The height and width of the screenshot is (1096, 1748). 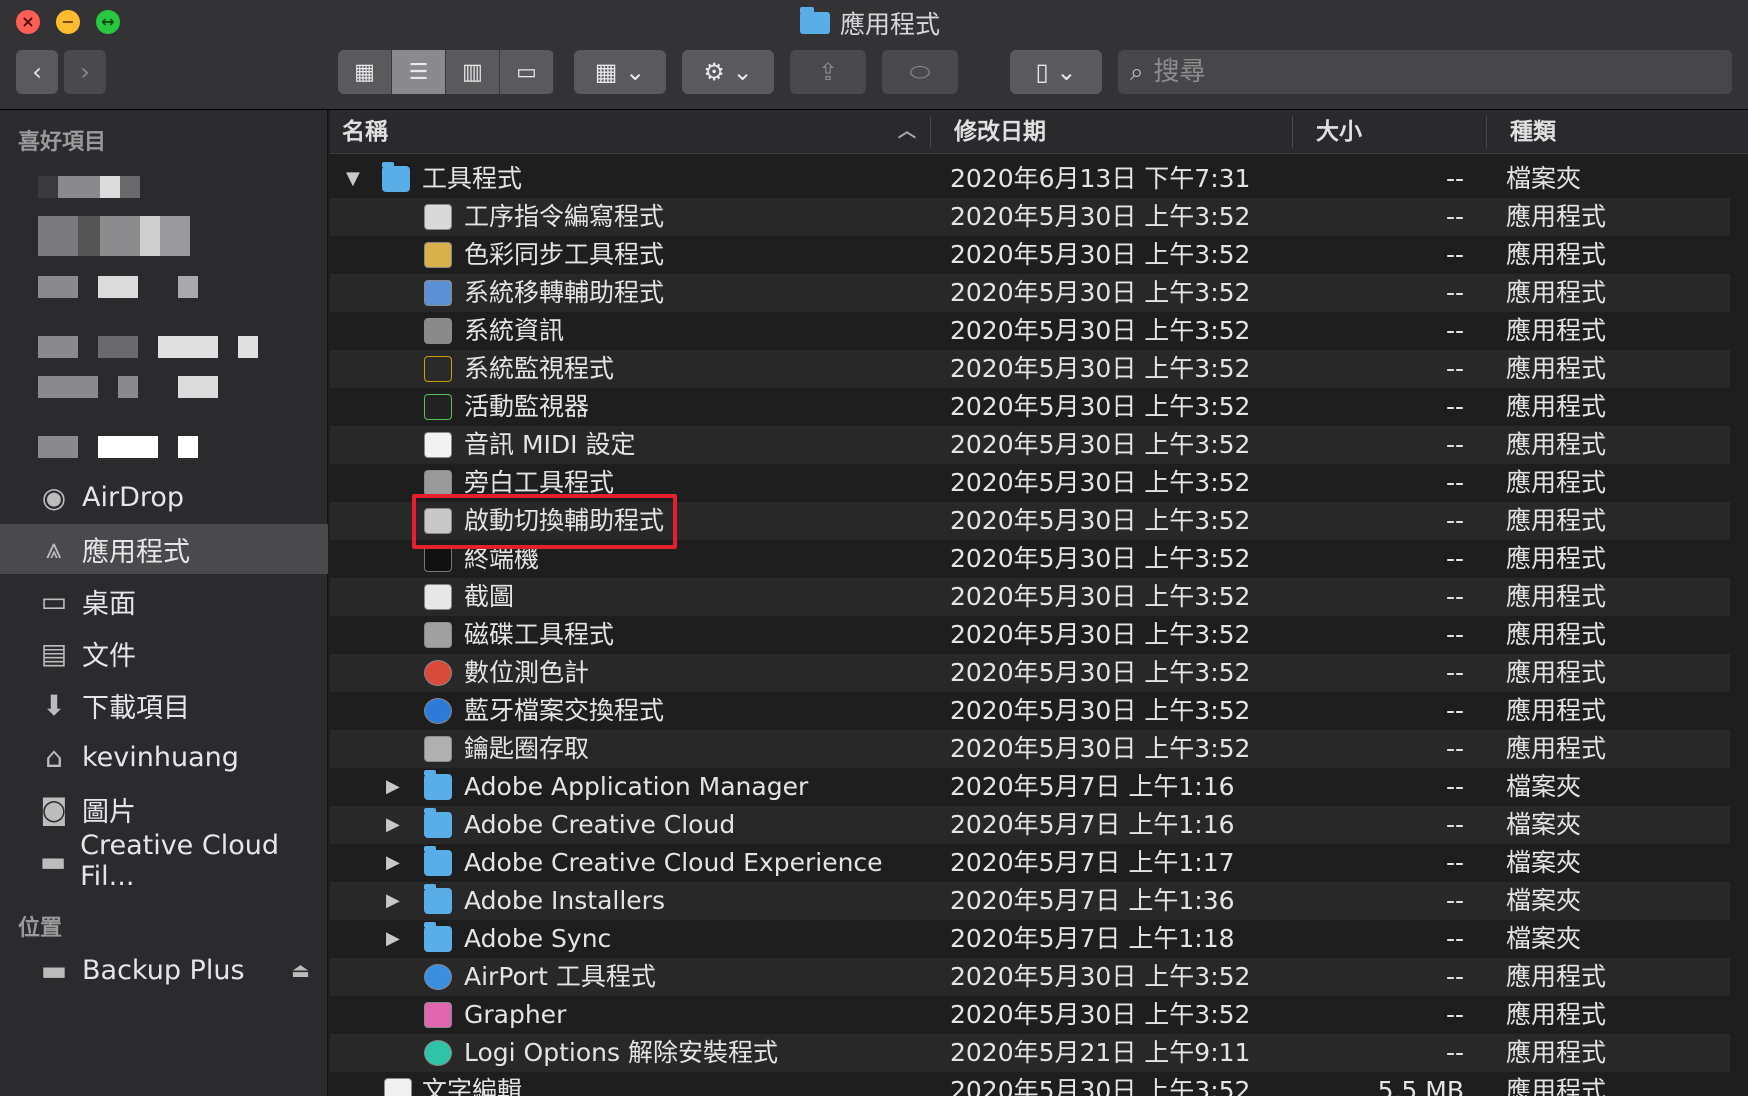 What do you see at coordinates (1030, 483) in the screenshot?
I see `table-row: 旁白工具程式 2020年5月30日 上午3:52 -- 應用程式` at bounding box center [1030, 483].